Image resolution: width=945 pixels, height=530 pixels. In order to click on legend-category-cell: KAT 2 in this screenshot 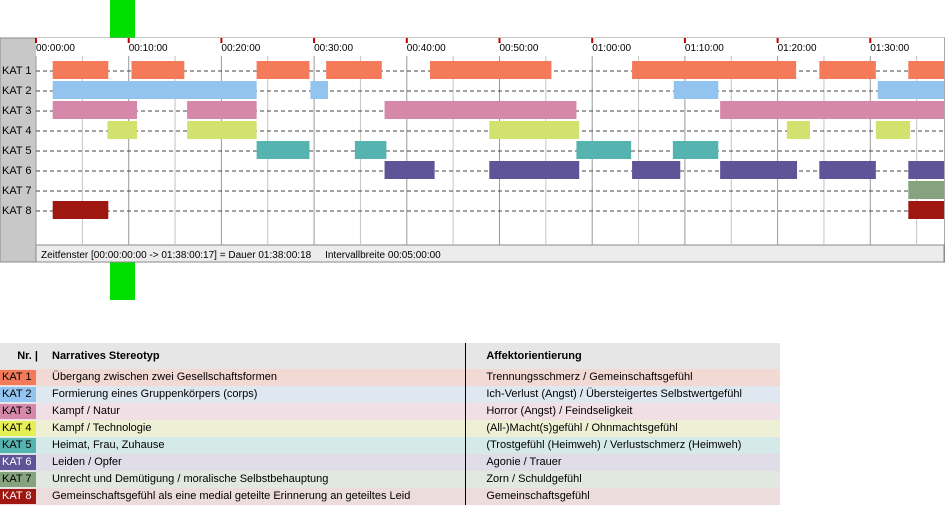, I will do `click(21, 394)`.